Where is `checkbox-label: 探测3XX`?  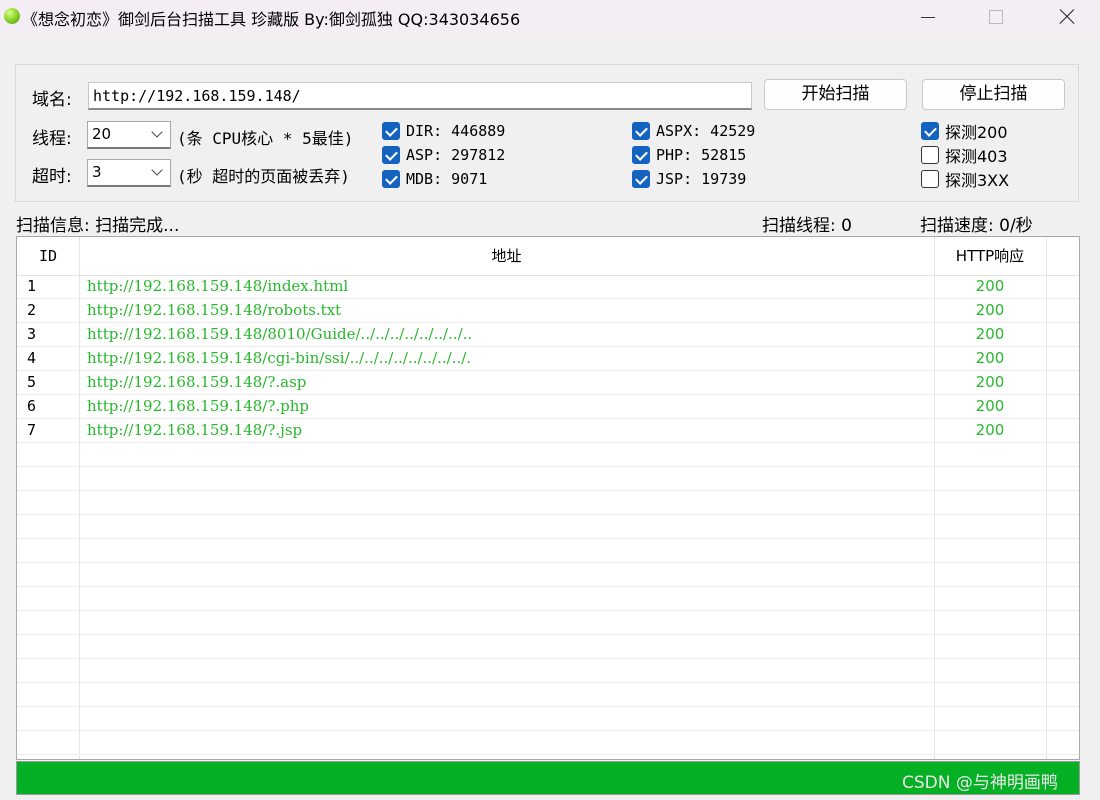
checkbox-label: 探测3XX is located at coordinates (977, 180).